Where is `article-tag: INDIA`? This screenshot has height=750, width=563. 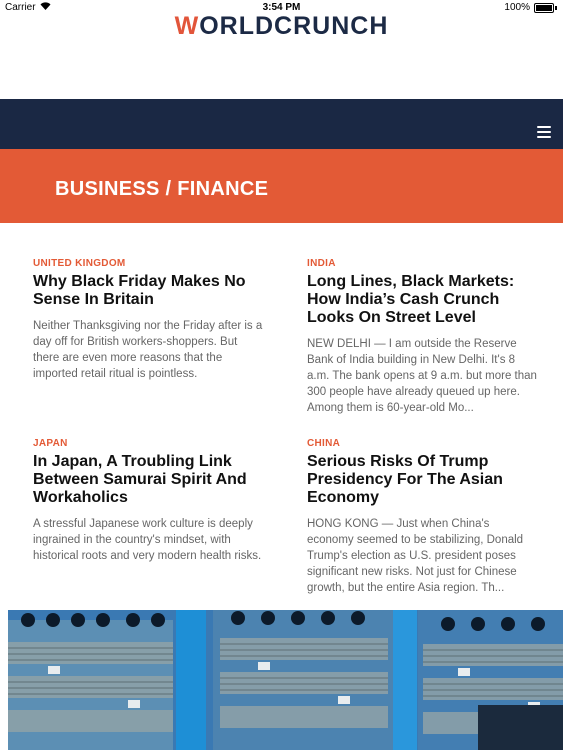 article-tag: INDIA is located at coordinates (422, 263).